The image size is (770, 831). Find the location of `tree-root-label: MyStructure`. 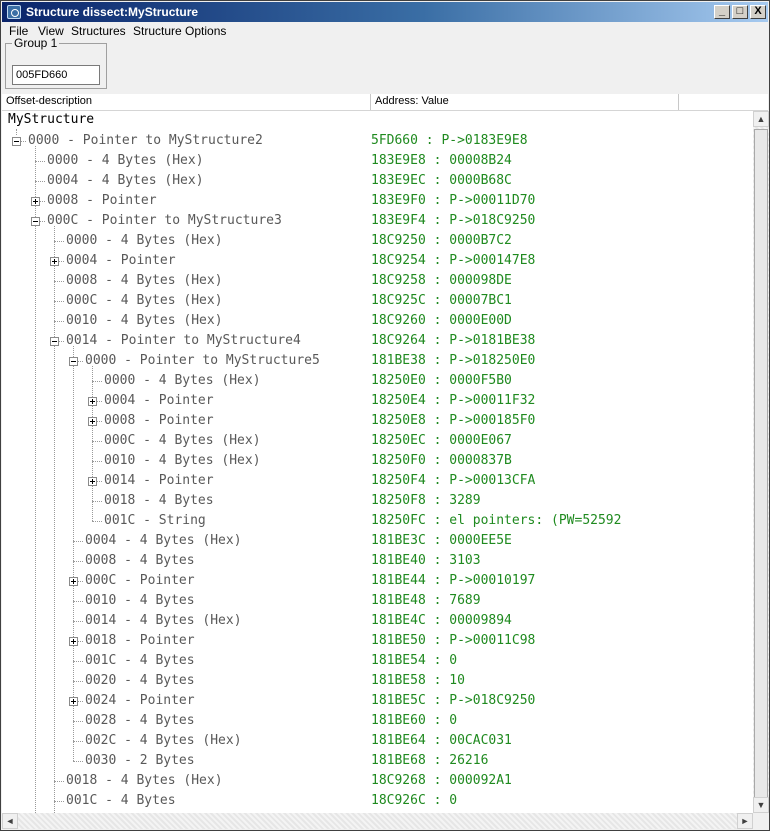

tree-root-label: MyStructure is located at coordinates (51, 119).